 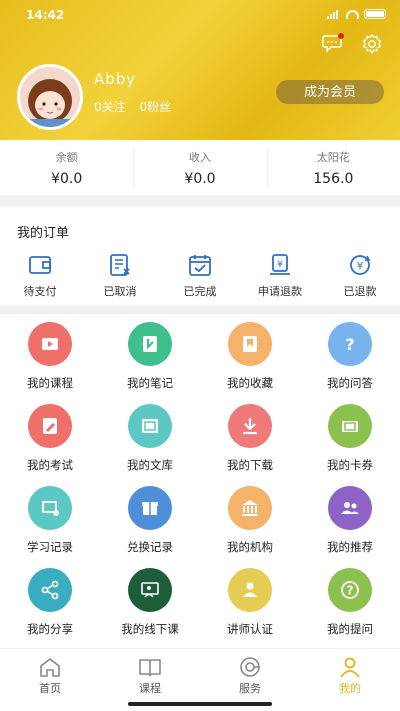 What do you see at coordinates (200, 265) in the screenshot?
I see `calendar-check-icon` at bounding box center [200, 265].